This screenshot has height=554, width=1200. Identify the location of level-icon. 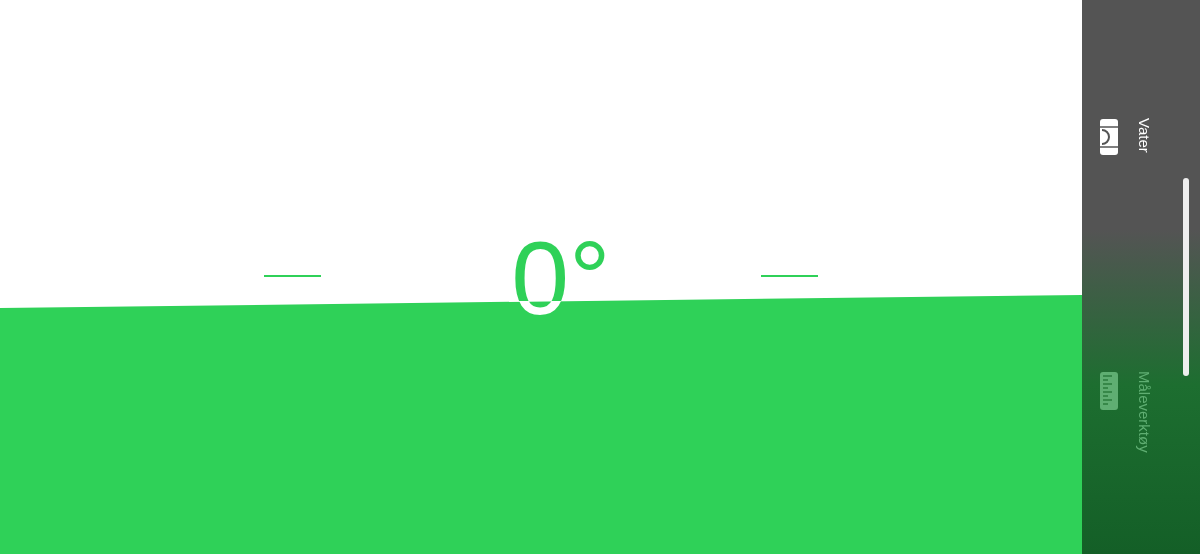
(1109, 137).